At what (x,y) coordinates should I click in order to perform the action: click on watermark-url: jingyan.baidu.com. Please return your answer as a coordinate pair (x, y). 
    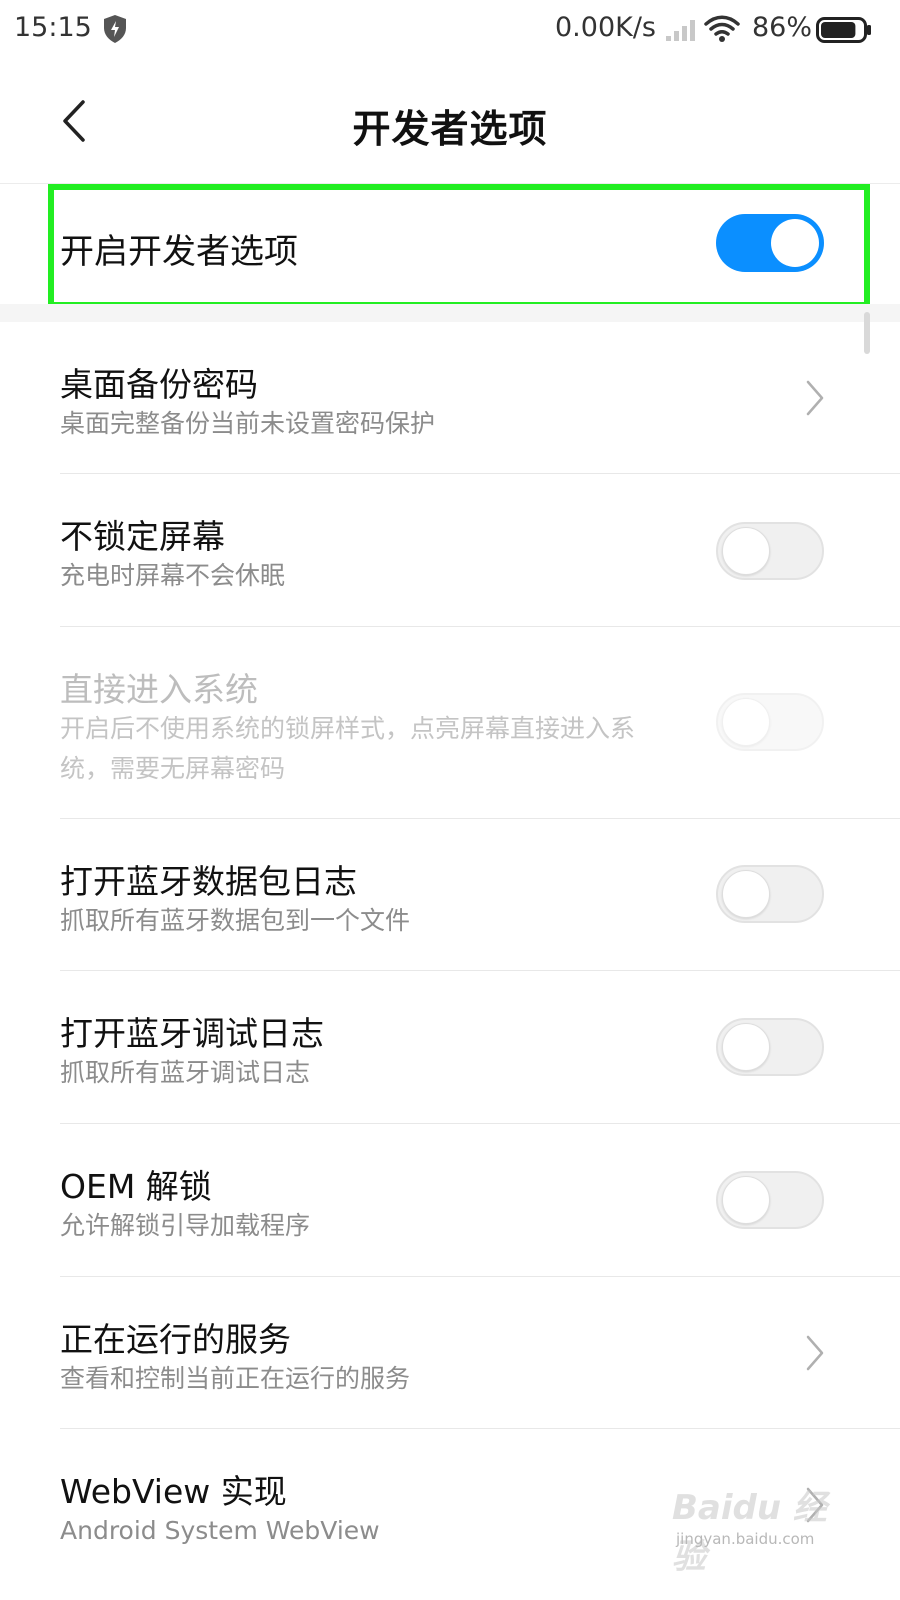
    Looking at the image, I should click on (745, 1539).